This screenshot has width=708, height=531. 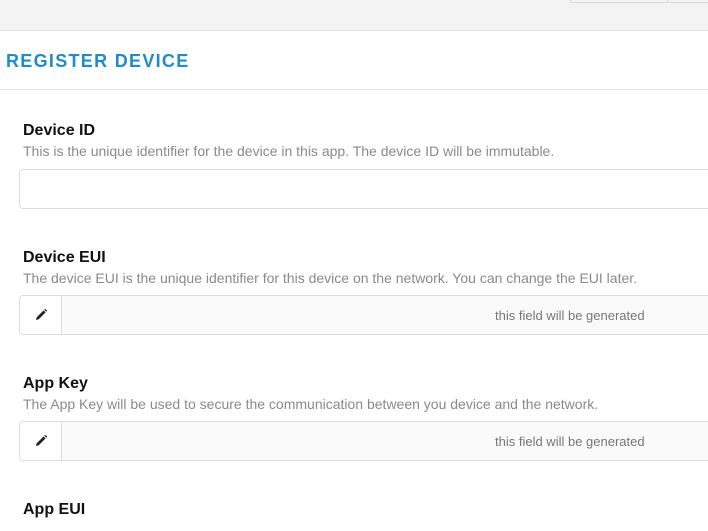 What do you see at coordinates (54, 509) in the screenshot?
I see `app-eui-label: App EUI` at bounding box center [54, 509].